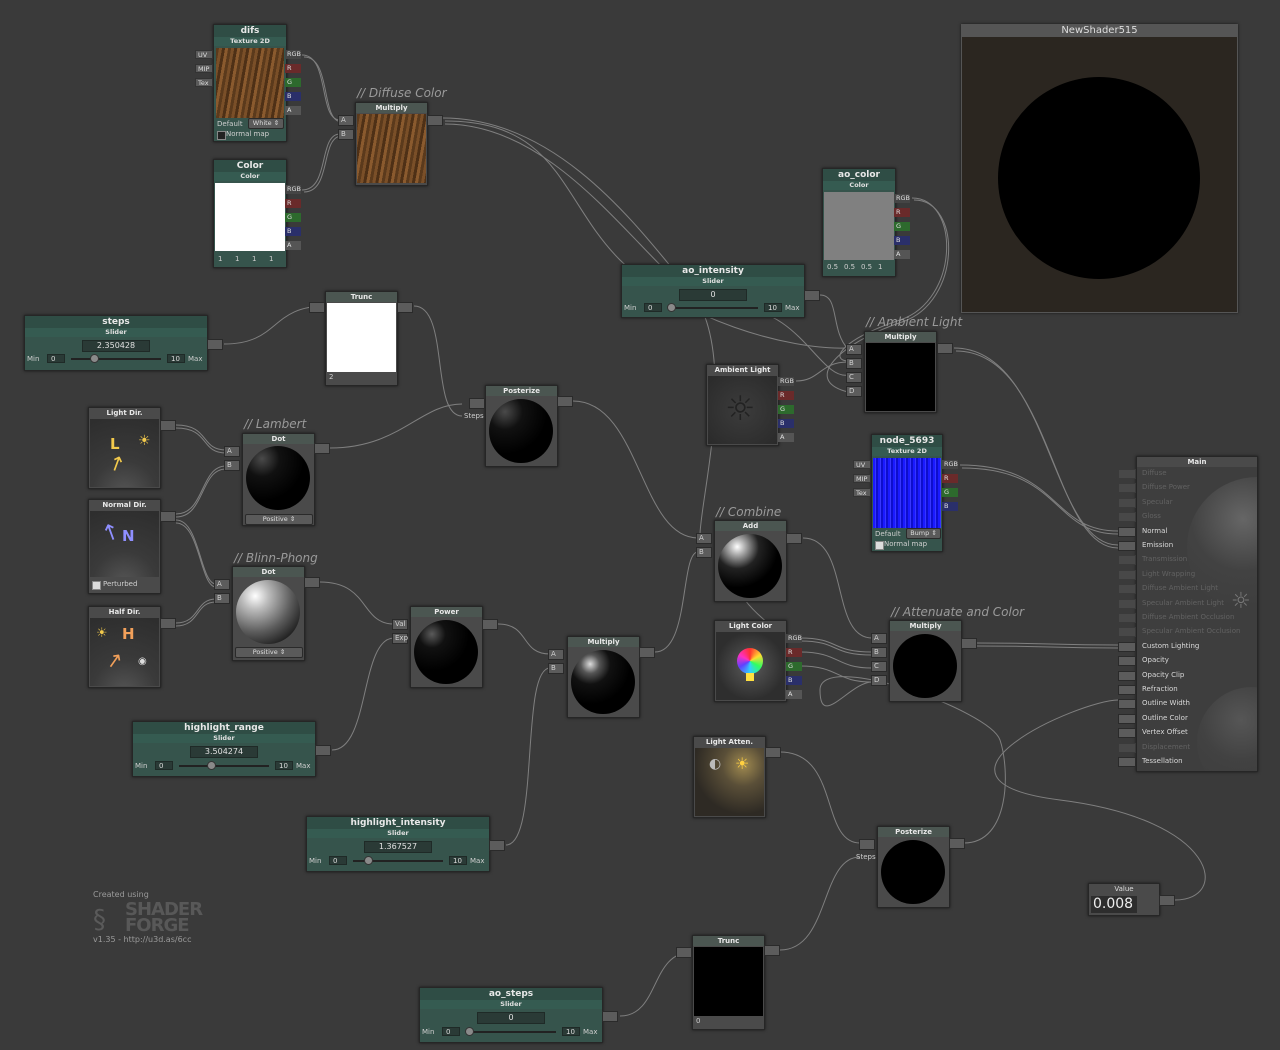 Image resolution: width=1280 pixels, height=1050 pixels. Describe the element at coordinates (268, 613) in the screenshot. I see `node-blinn-dot: Dot Positive ⇕` at that location.